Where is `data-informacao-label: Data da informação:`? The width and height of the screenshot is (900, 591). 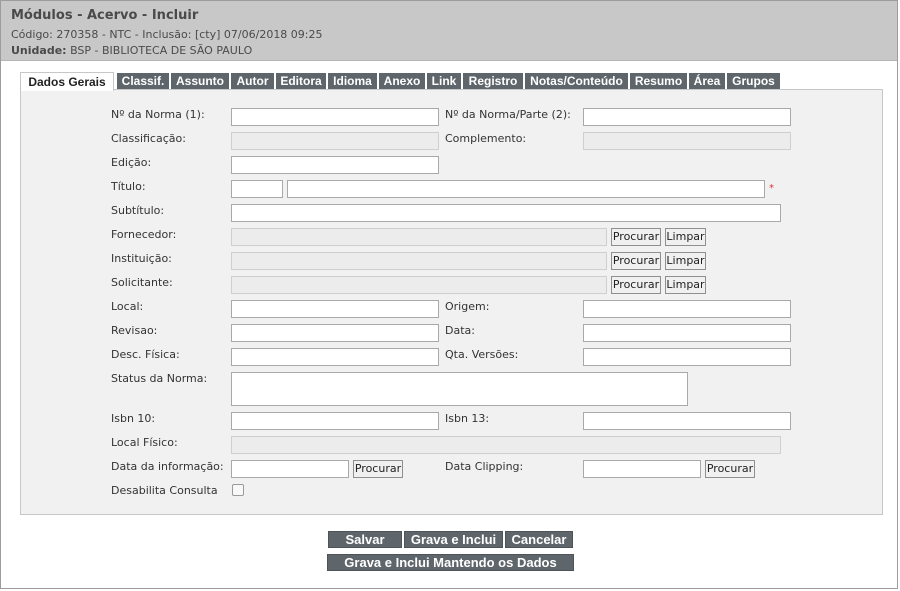 data-informacao-label: Data da informação: is located at coordinates (167, 466).